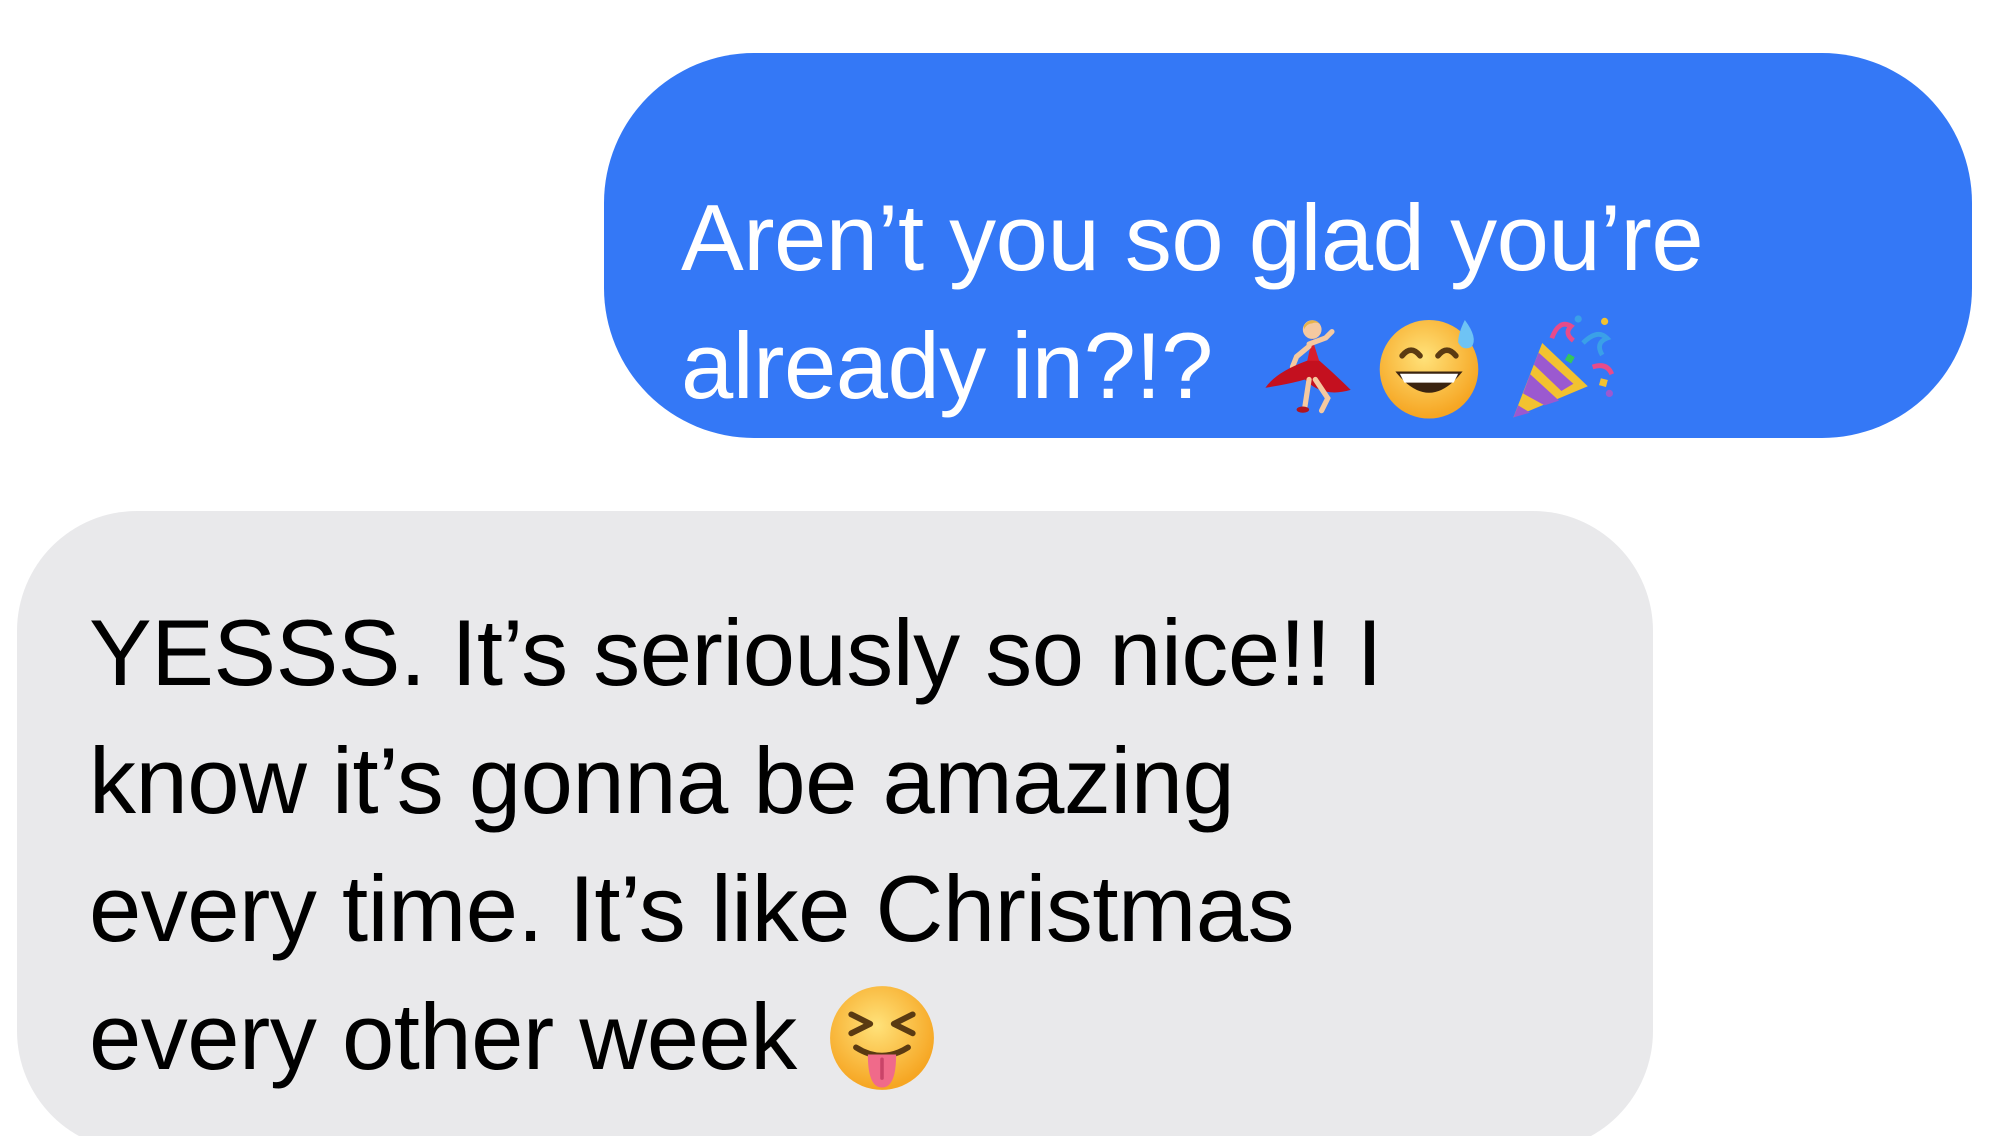 Image resolution: width=2004 pixels, height=1136 pixels. What do you see at coordinates (692, 908) in the screenshot?
I see `message-text-line: every time. It’s like Christmas` at bounding box center [692, 908].